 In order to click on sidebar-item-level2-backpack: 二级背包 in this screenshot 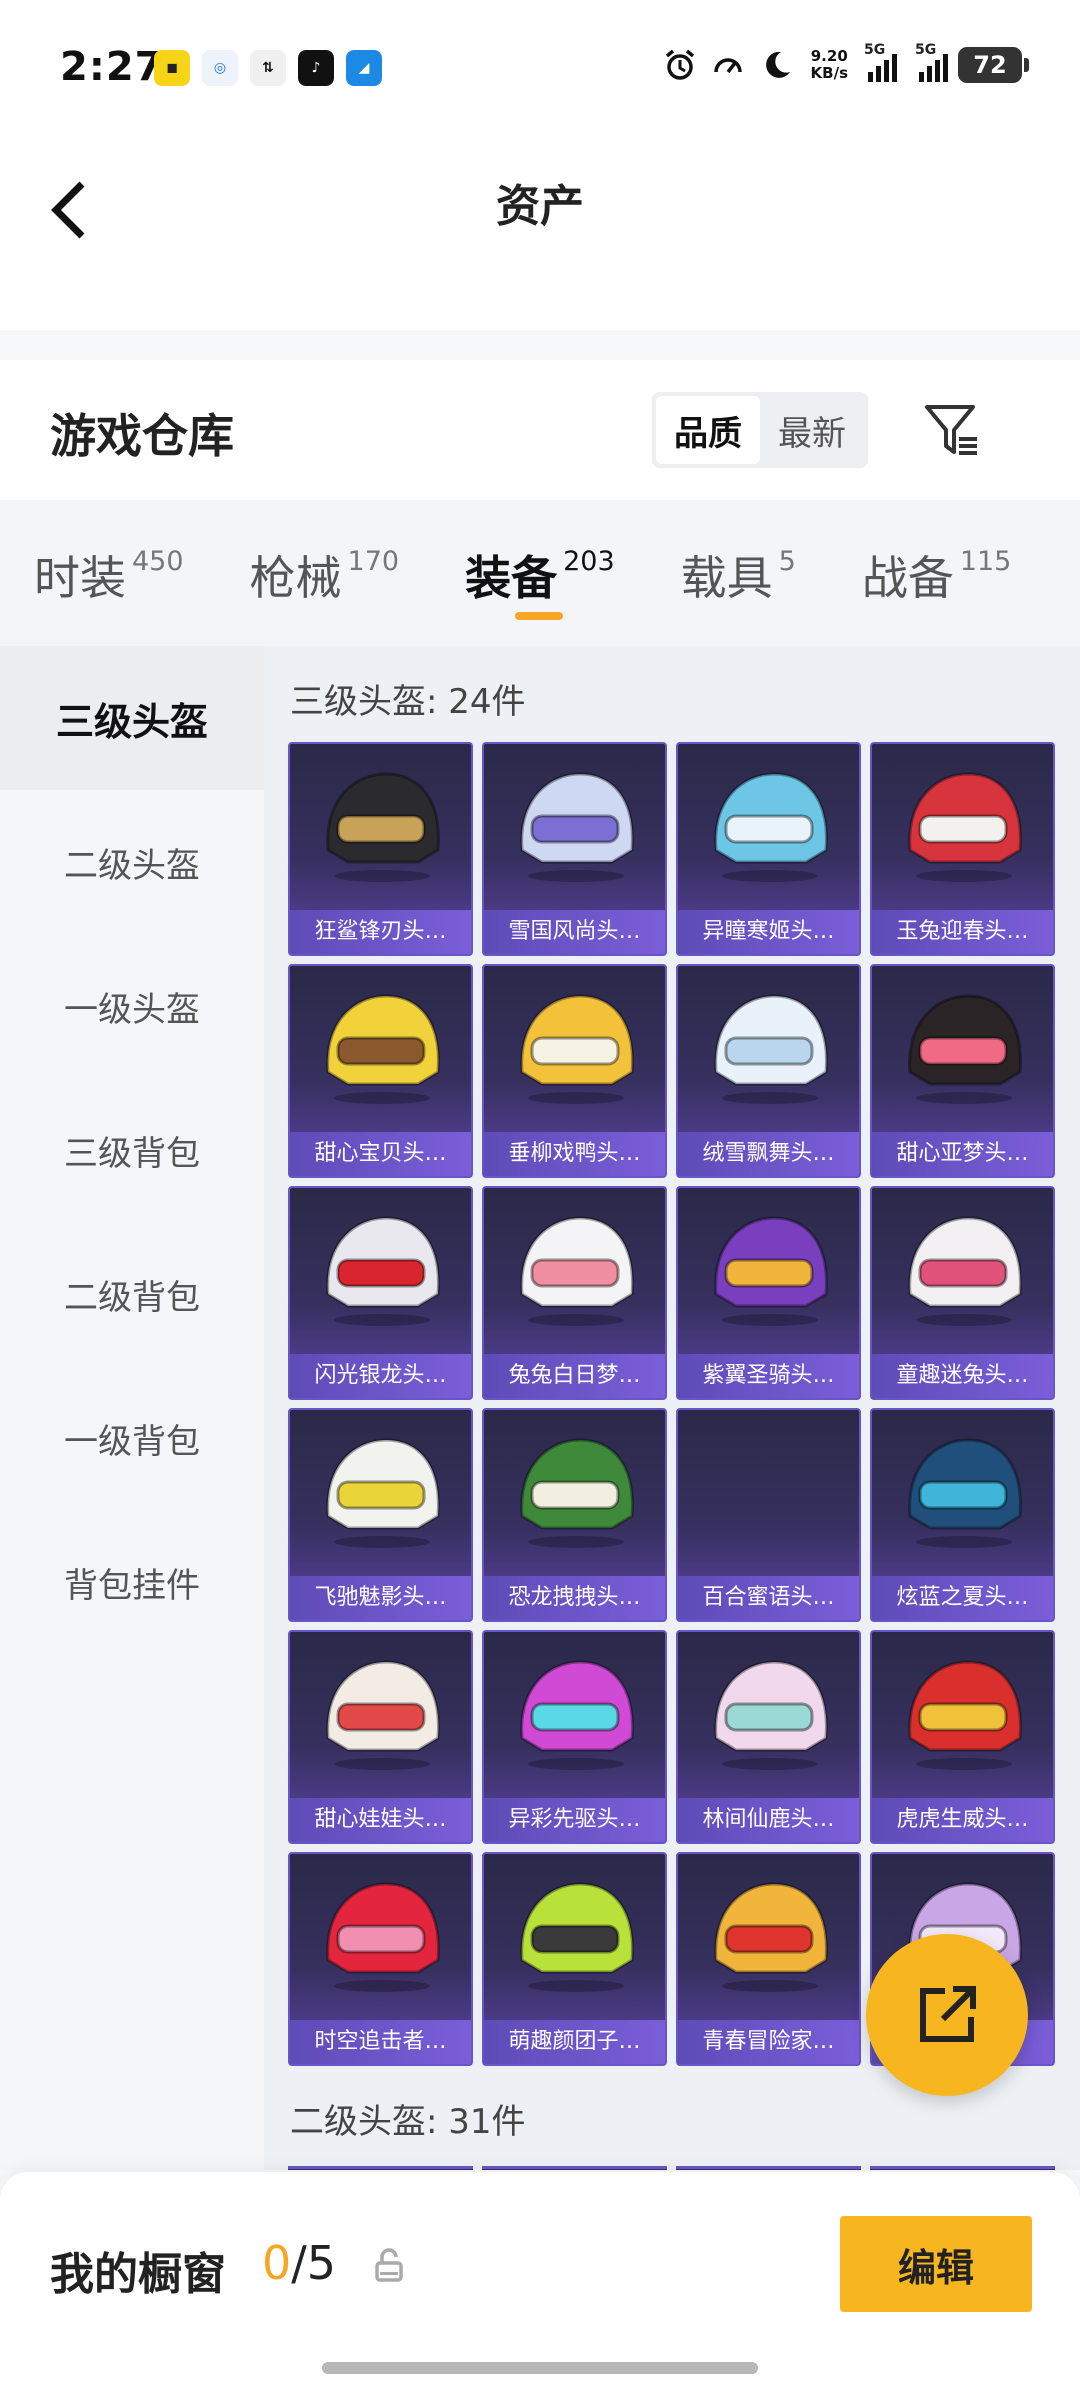, I will do `click(132, 1294)`.